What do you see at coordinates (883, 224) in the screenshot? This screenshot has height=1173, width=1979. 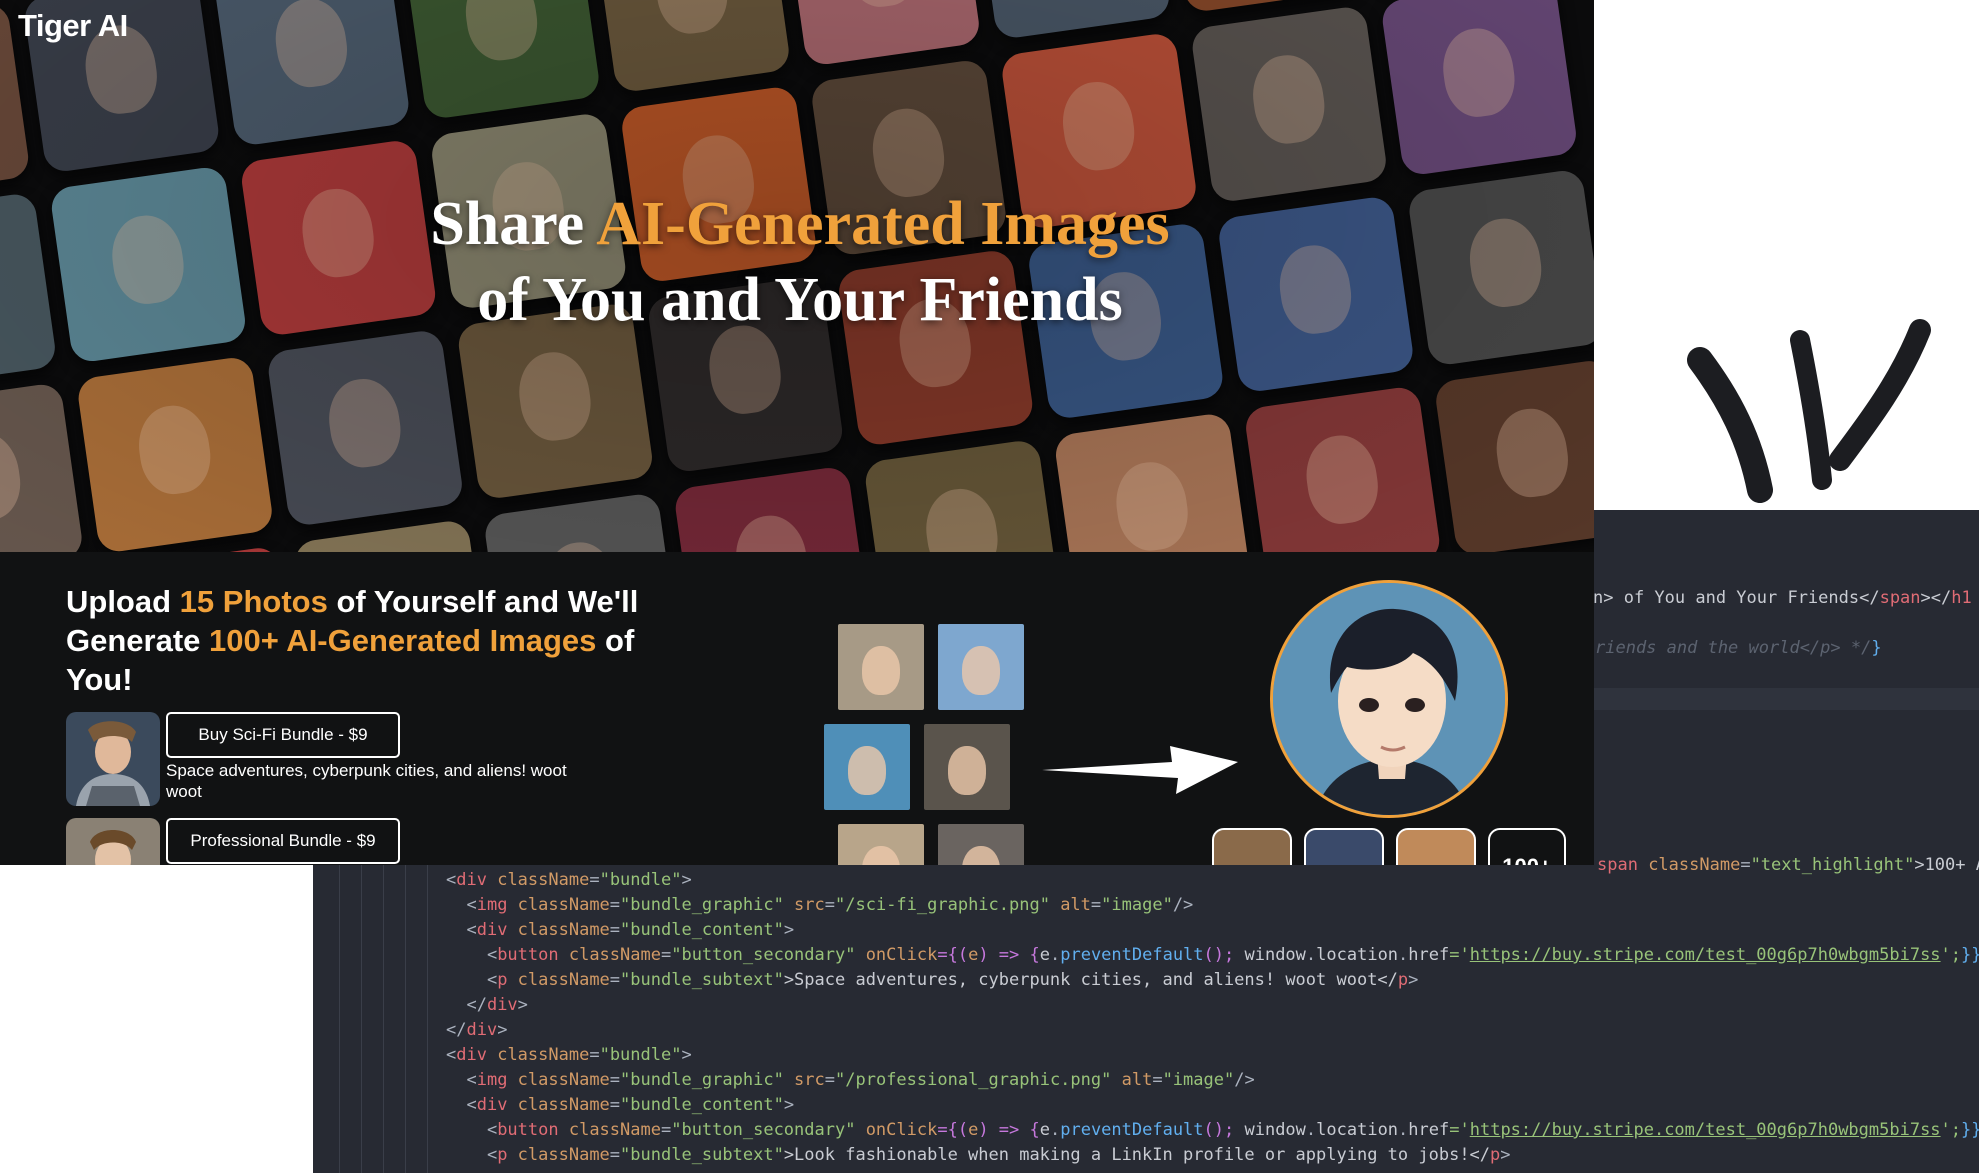 I see `hero-title-highlight: AI-Generated Images` at bounding box center [883, 224].